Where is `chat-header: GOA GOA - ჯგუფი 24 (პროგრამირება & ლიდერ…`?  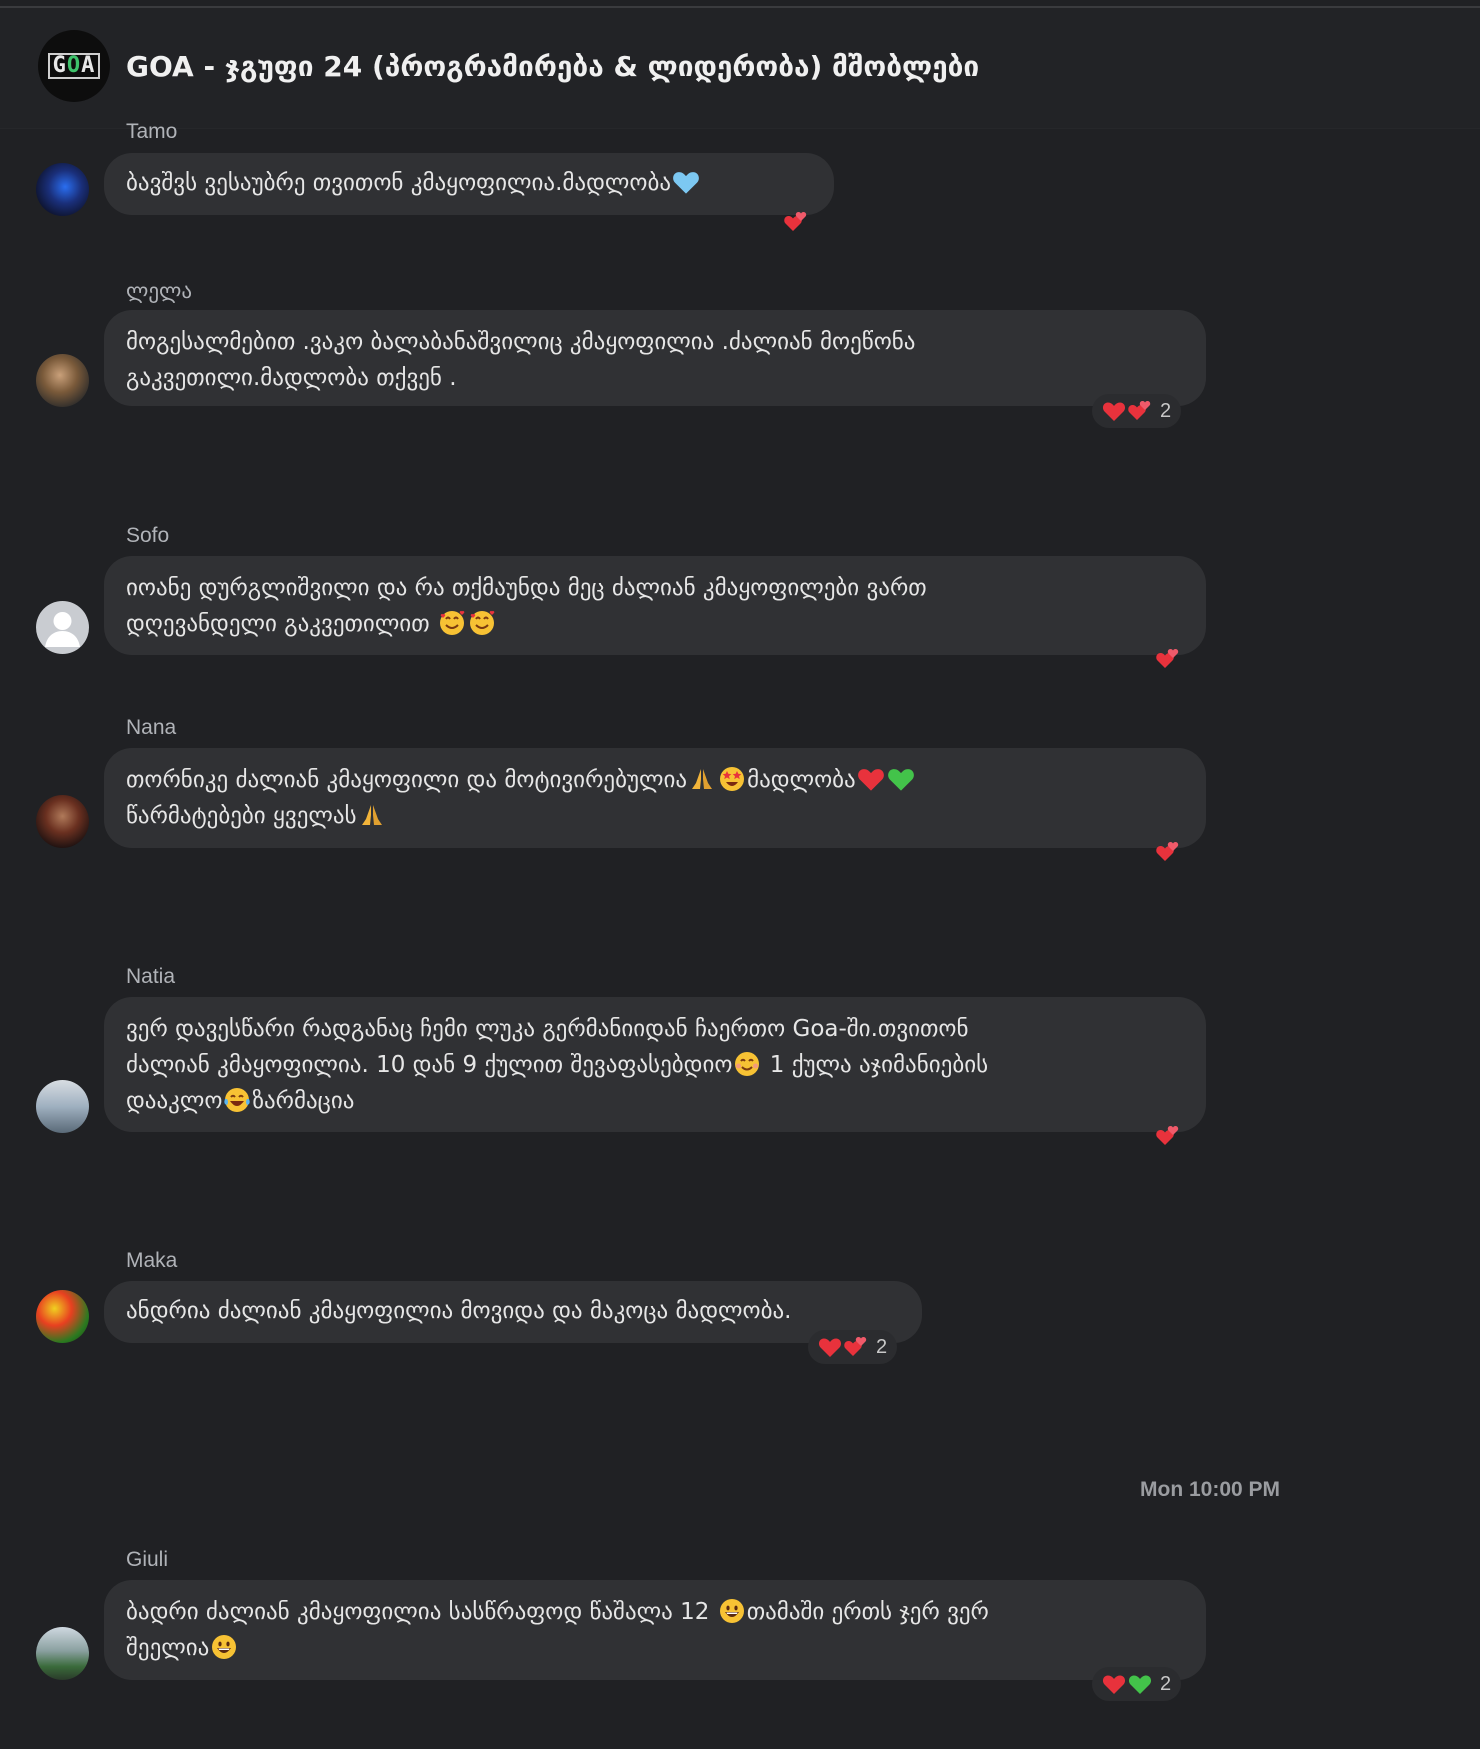 chat-header: GOA GOA - ჯგუფი 24 (პროგრამირება & ლიდერ… is located at coordinates (740, 68).